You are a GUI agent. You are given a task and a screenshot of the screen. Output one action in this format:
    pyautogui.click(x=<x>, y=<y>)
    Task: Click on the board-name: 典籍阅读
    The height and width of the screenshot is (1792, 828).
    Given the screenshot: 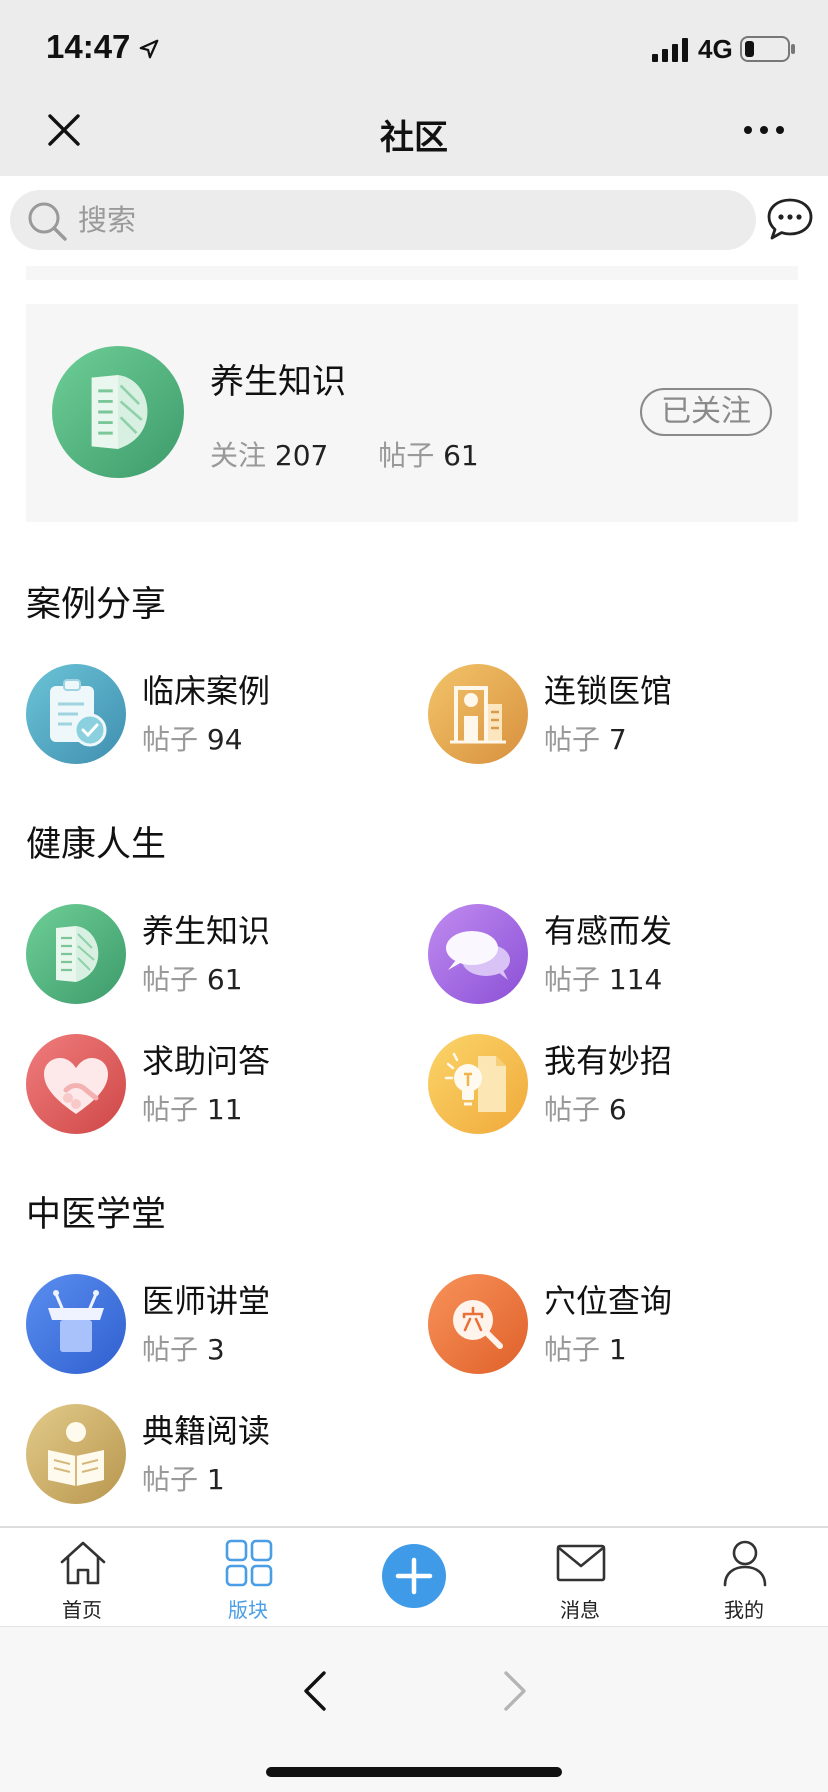 What is the action you would take?
    pyautogui.click(x=206, y=1431)
    